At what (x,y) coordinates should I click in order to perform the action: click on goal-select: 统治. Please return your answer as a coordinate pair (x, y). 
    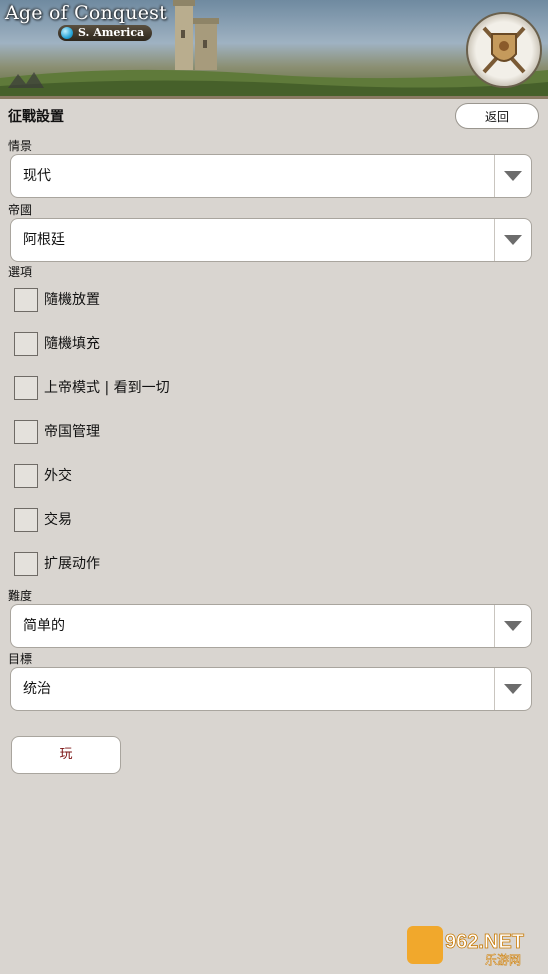
    Looking at the image, I should click on (271, 689).